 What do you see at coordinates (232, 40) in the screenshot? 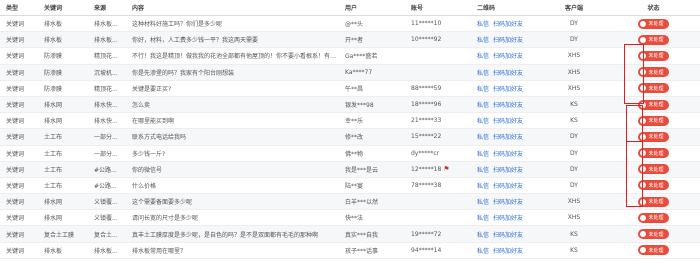
I see `cell-content: 你好，材料，人工费多少钱一平？我这两天需要` at bounding box center [232, 40].